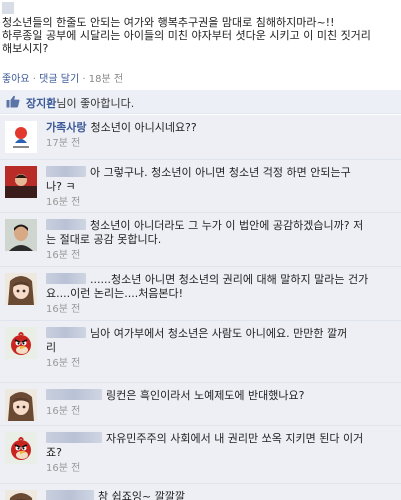 The width and height of the screenshot is (401, 500). Describe the element at coordinates (106, 79) in the screenshot. I see `post-timestamp: 18분 전` at that location.